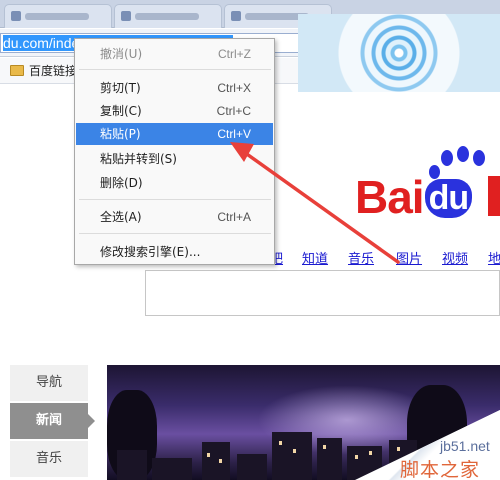 Image resolution: width=500 pixels, height=480 pixels. Describe the element at coordinates (409, 257) in the screenshot. I see `nav-link-images: 图片` at that location.